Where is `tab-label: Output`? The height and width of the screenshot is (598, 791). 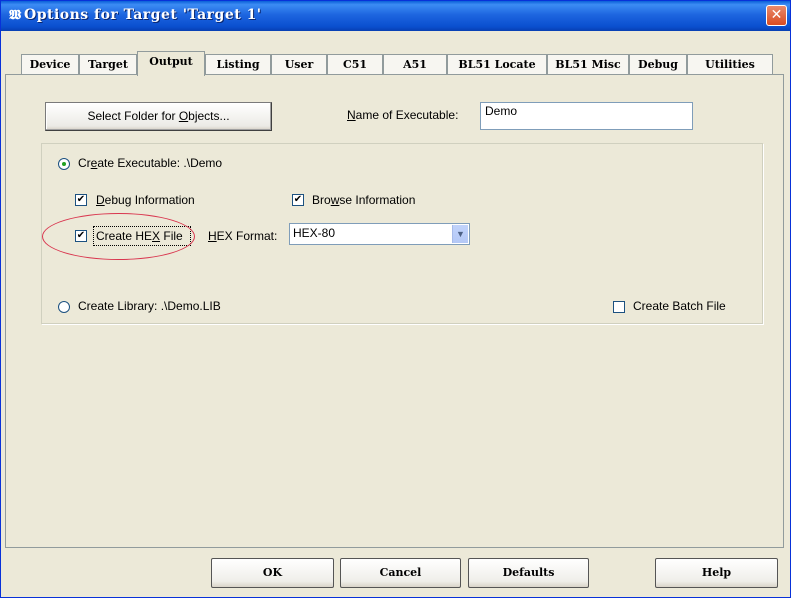
tab-label: Output is located at coordinates (171, 61).